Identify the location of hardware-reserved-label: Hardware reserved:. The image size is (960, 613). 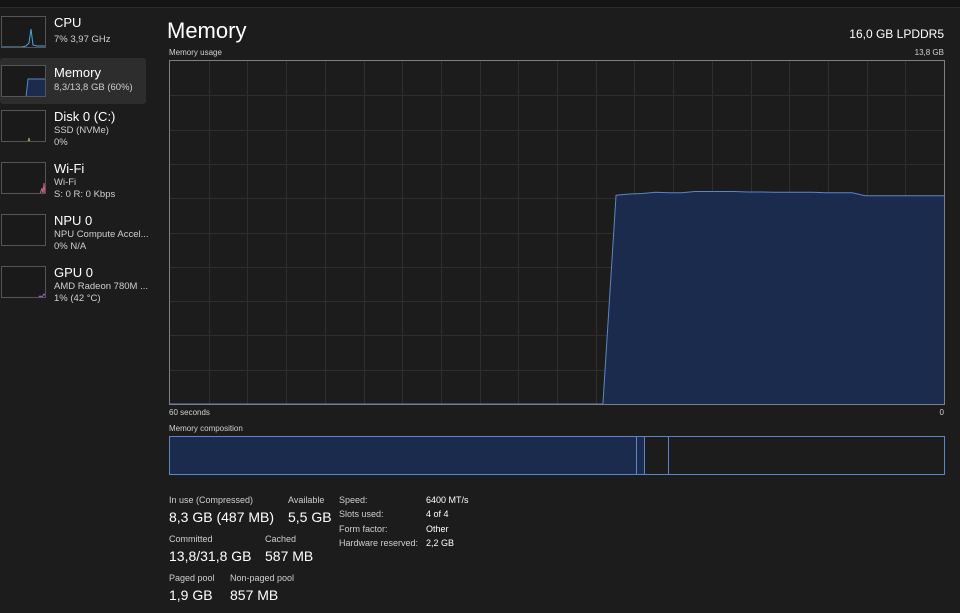
(379, 543).